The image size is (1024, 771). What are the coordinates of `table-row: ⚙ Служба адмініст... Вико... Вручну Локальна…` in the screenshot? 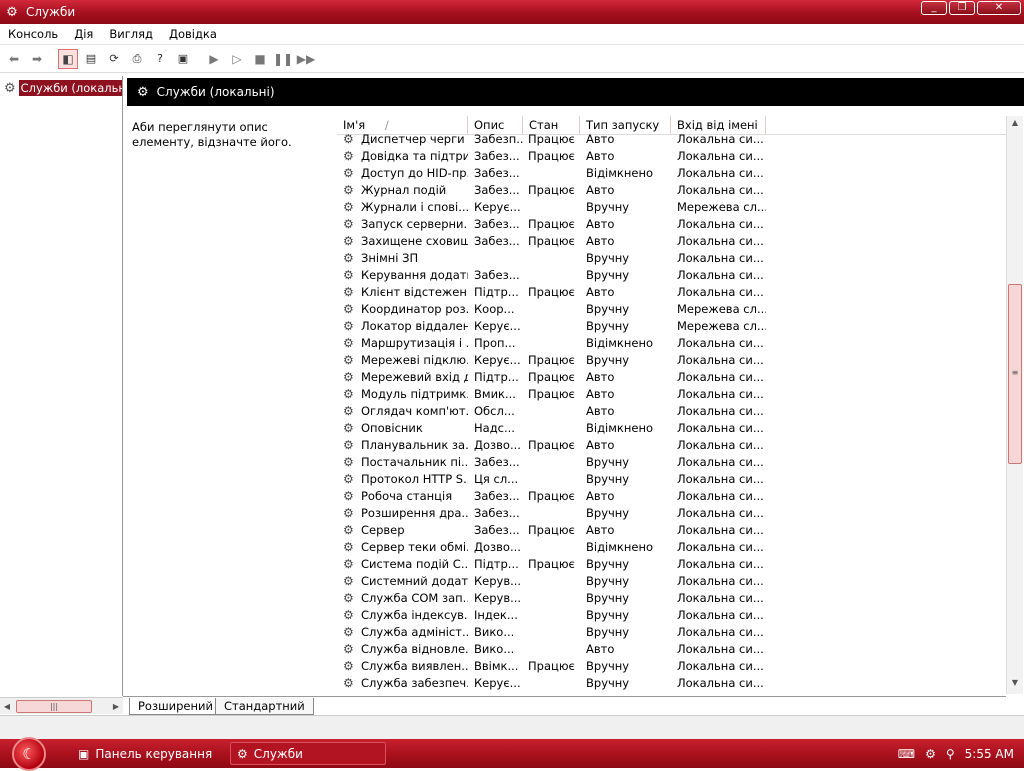 It's located at (671, 631).